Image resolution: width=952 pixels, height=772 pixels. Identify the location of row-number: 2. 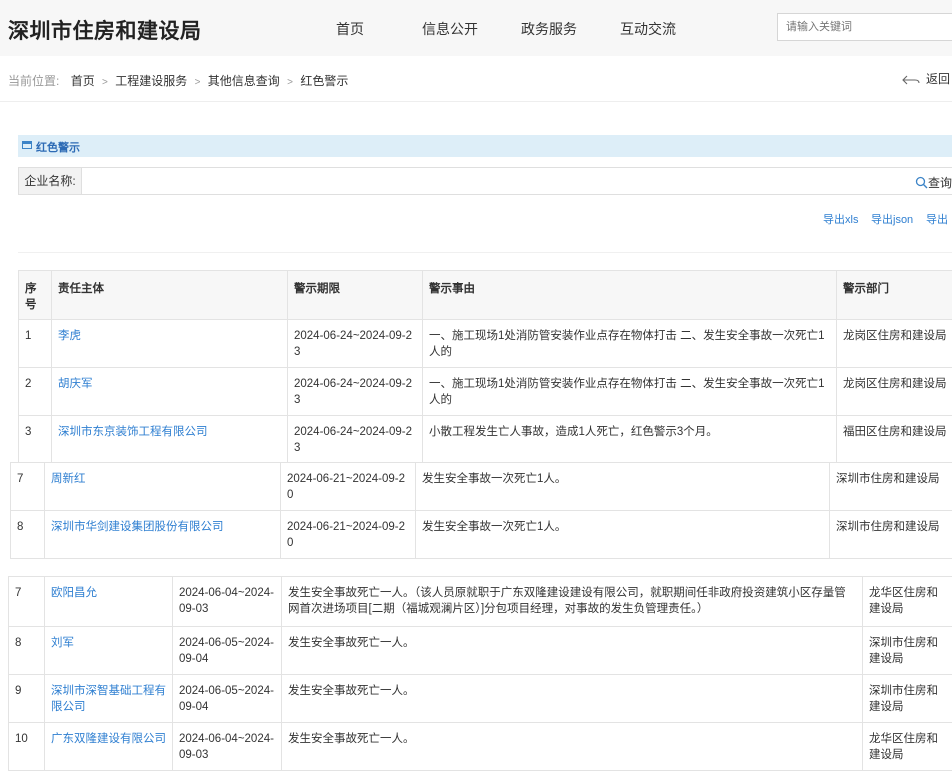
(35, 391).